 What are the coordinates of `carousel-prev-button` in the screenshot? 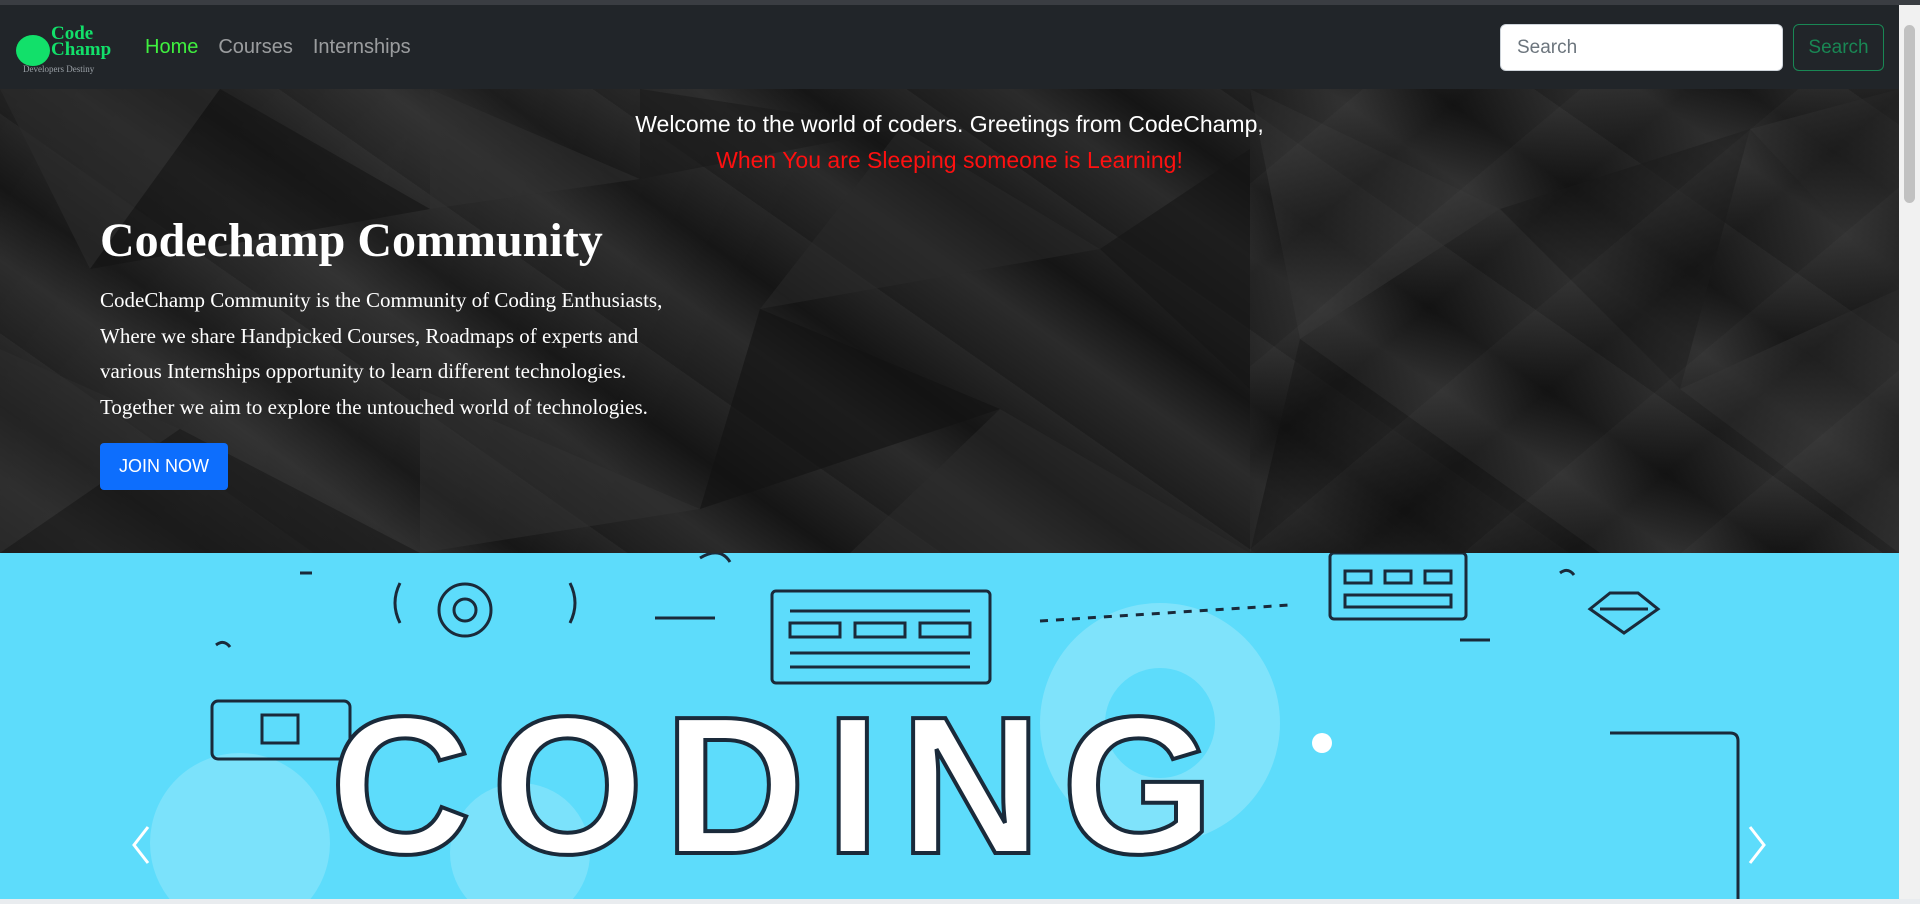 It's located at (142, 845).